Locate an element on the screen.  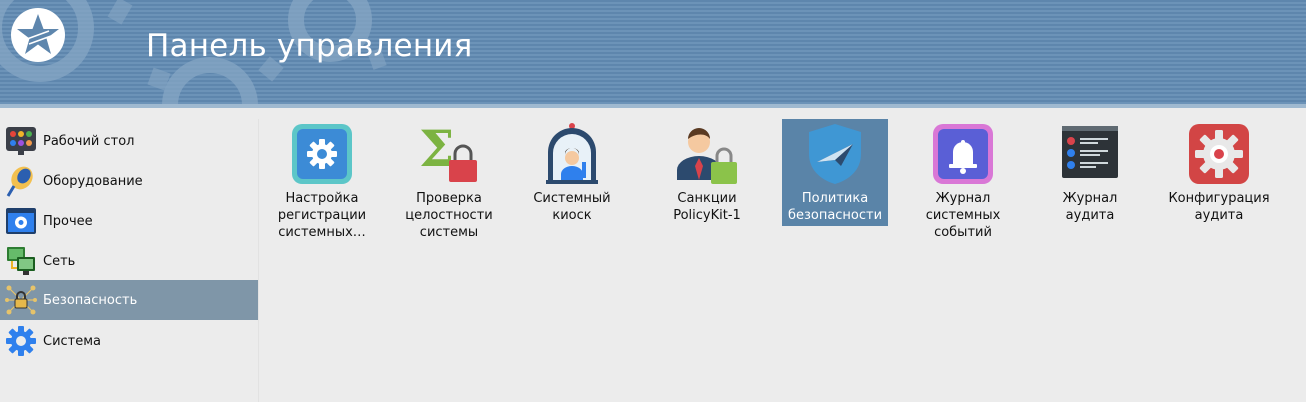
system-gear-icon is located at coordinates (21, 341).